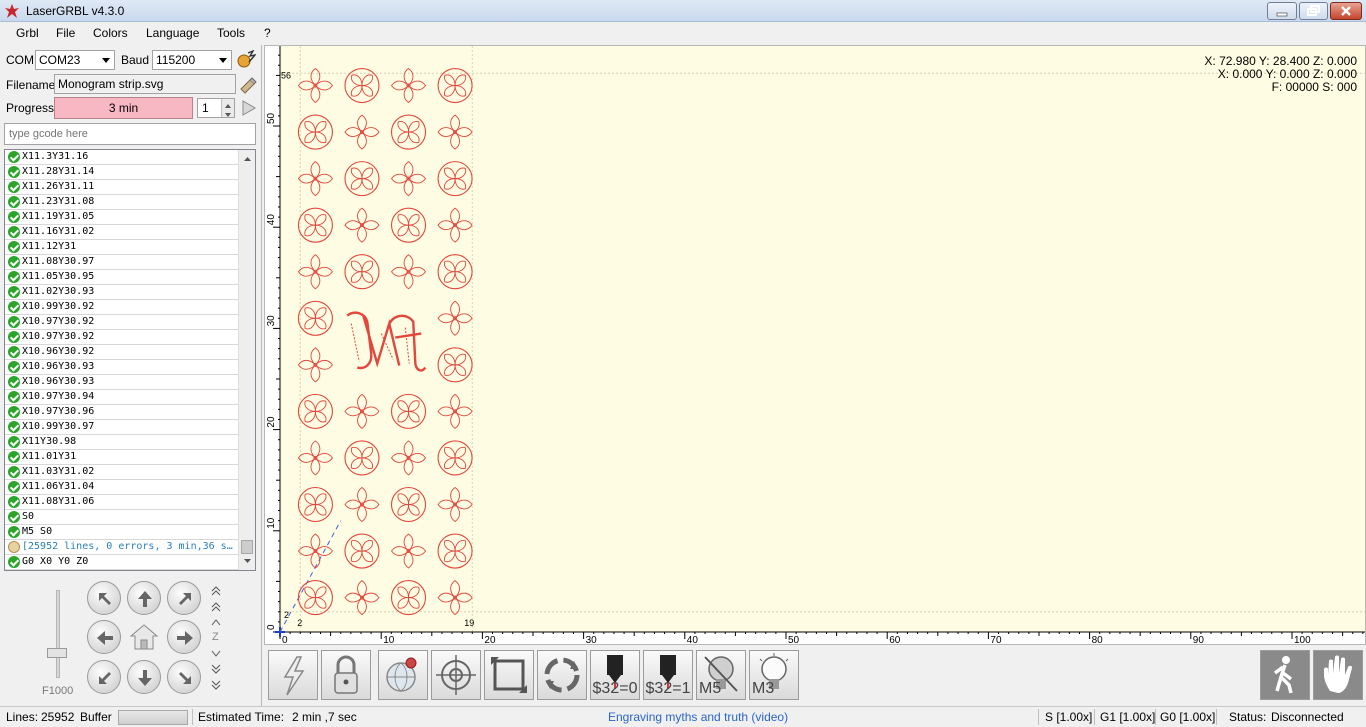 The height and width of the screenshot is (727, 1366). Describe the element at coordinates (1285, 675) in the screenshot. I see `resume-button` at that location.